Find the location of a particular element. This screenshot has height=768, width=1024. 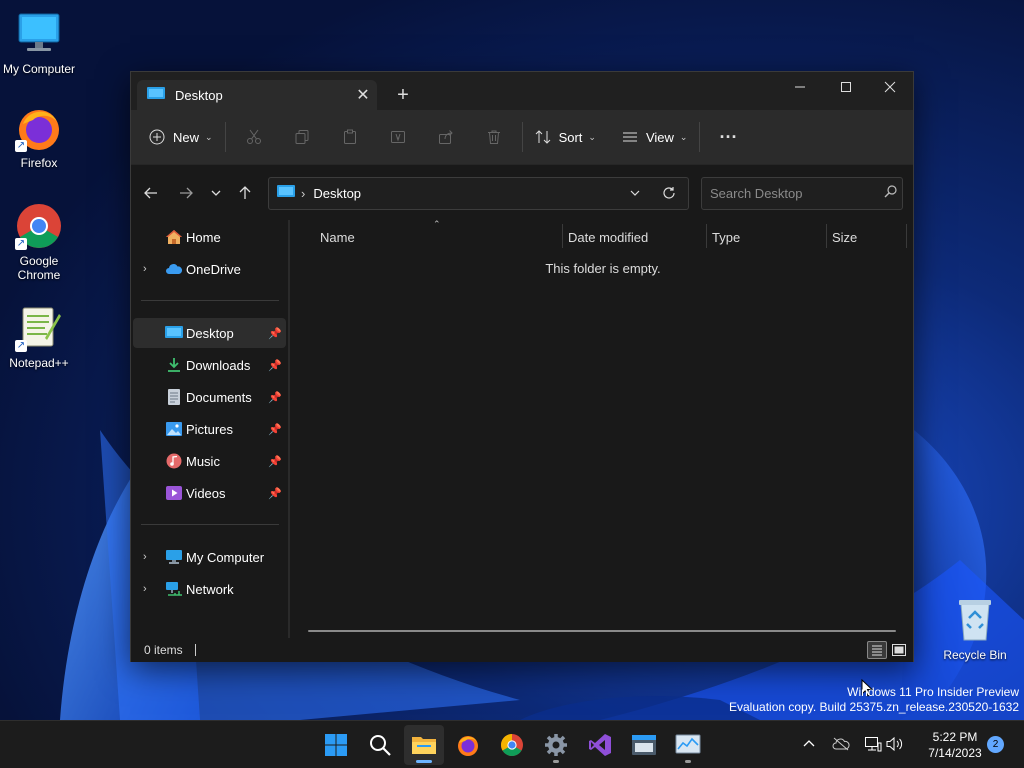

document-icon is located at coordinates (174, 397).